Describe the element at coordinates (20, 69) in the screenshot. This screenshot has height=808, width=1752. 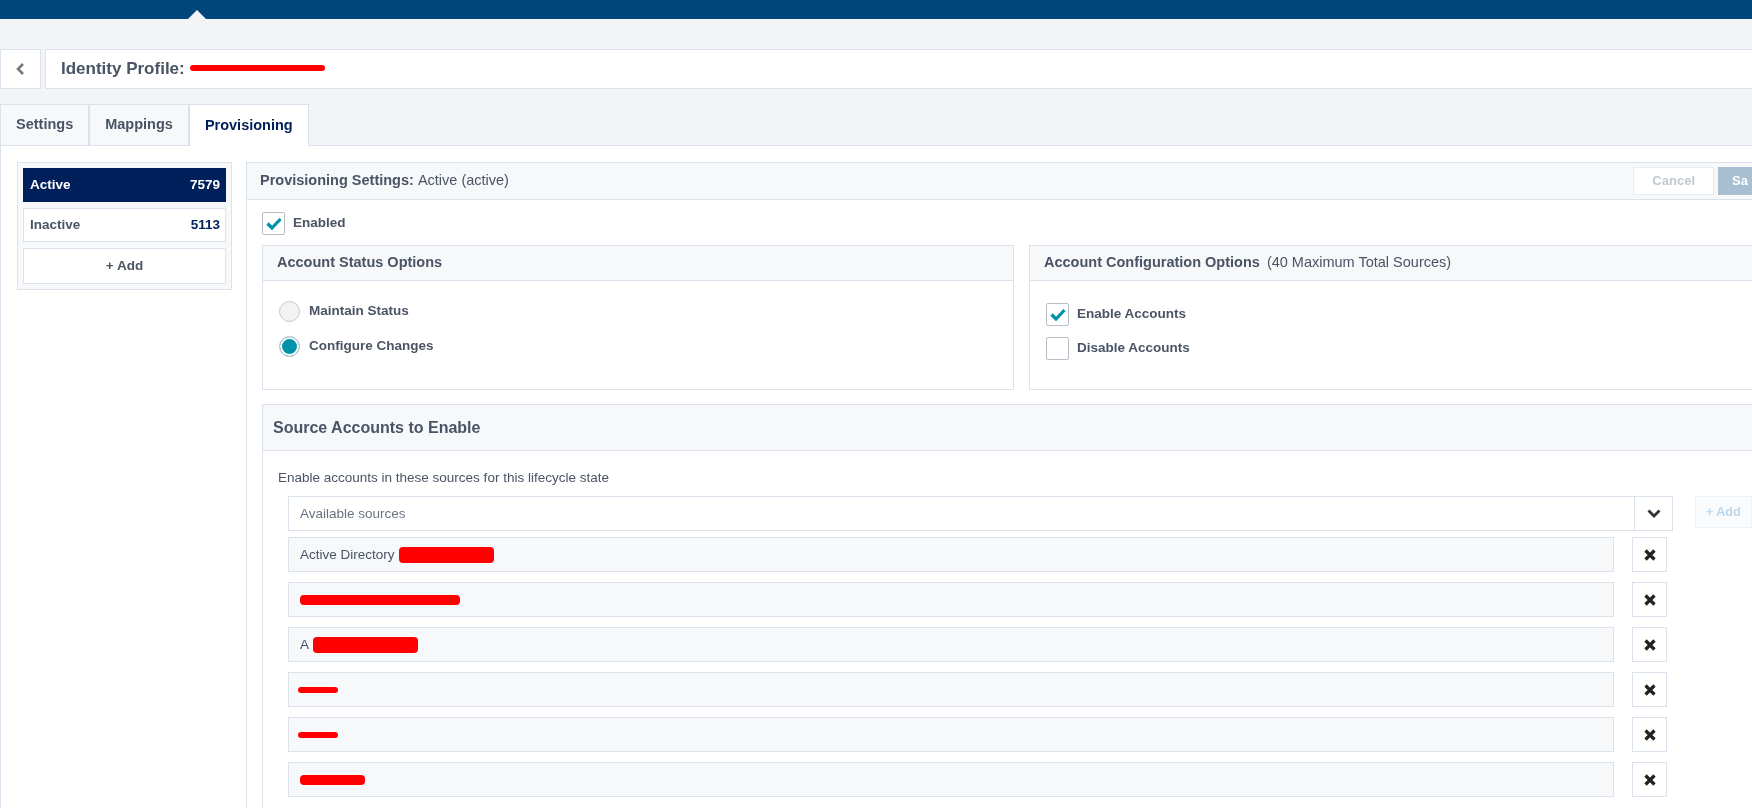
I see `back-icon` at that location.